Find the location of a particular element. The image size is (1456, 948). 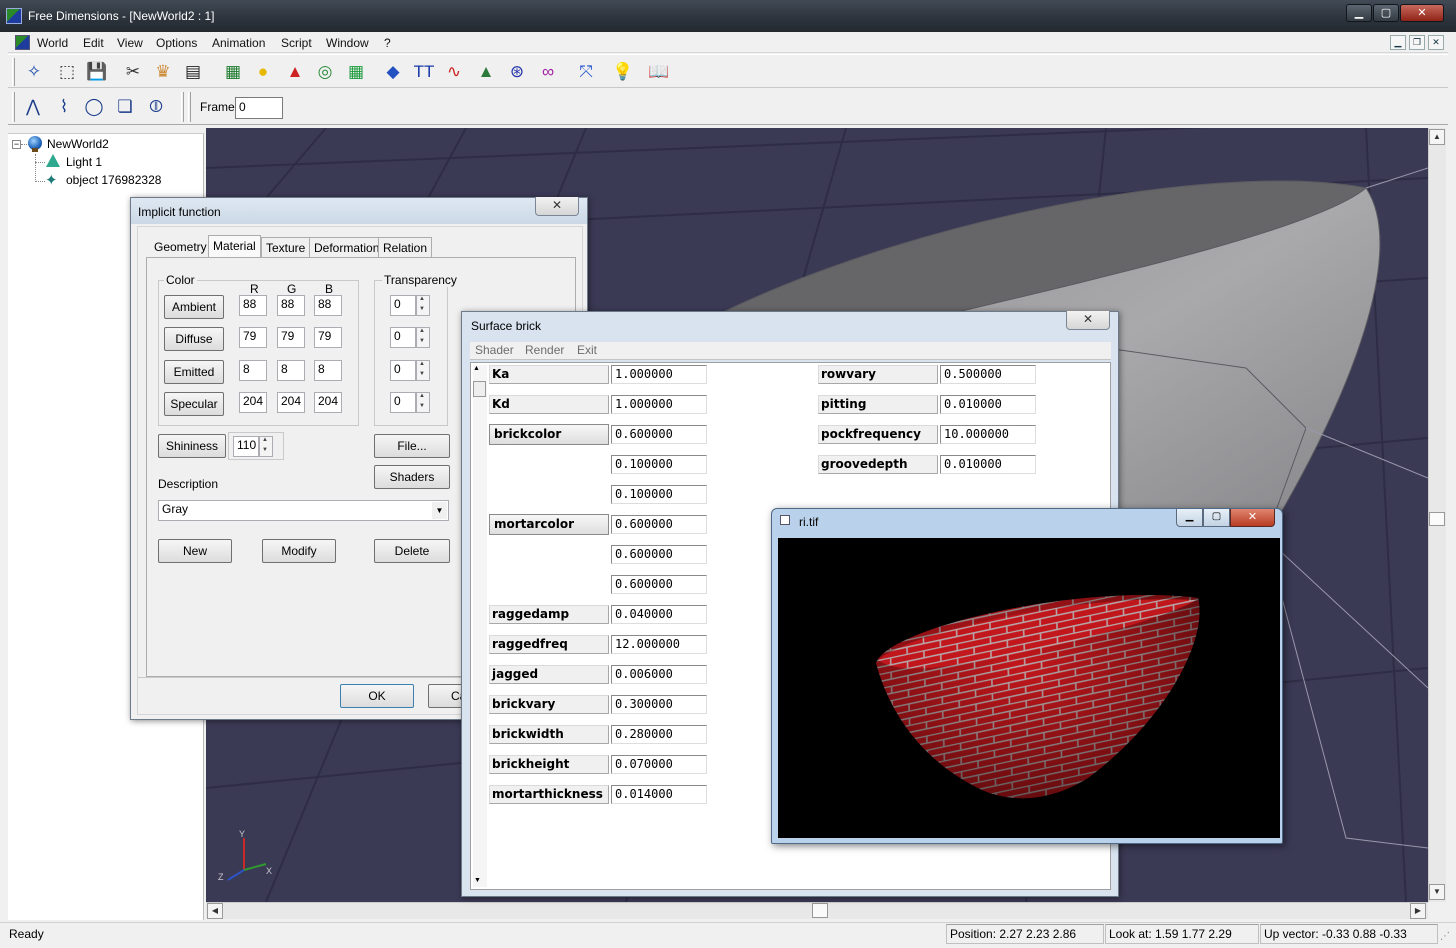

kd-value-1: 1.000000 is located at coordinates (659, 404).